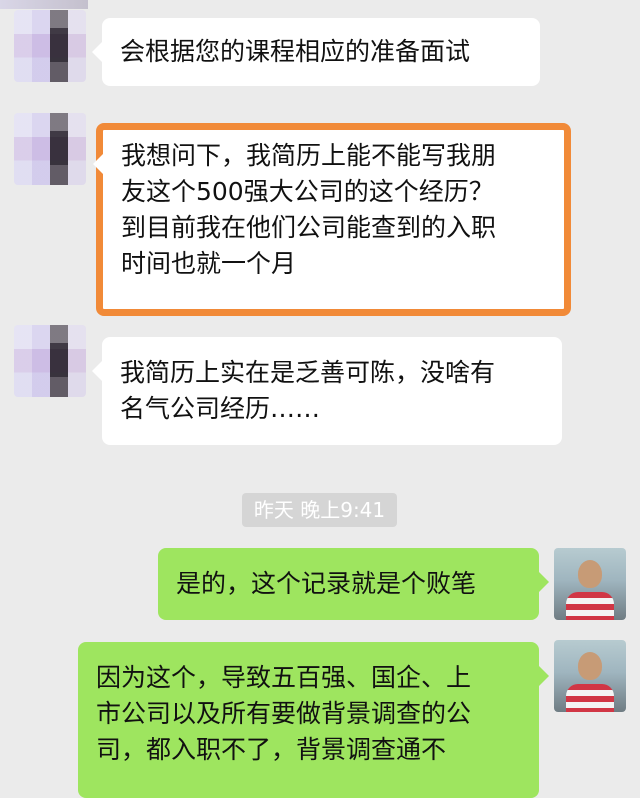  What do you see at coordinates (353, 584) in the screenshot?
I see `message-bubble-4: 是的，这个记录就是个败笔` at bounding box center [353, 584].